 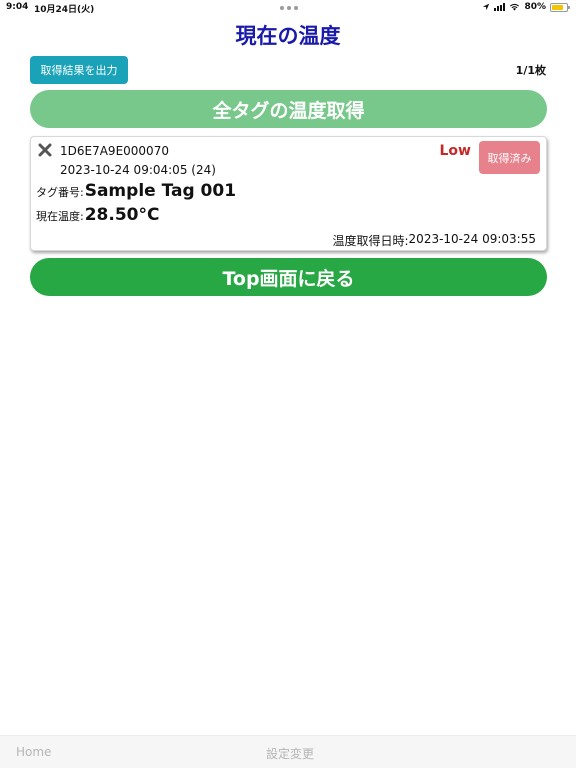 What do you see at coordinates (160, 191) in the screenshot?
I see `tag-number-value: Sample Tag 001` at bounding box center [160, 191].